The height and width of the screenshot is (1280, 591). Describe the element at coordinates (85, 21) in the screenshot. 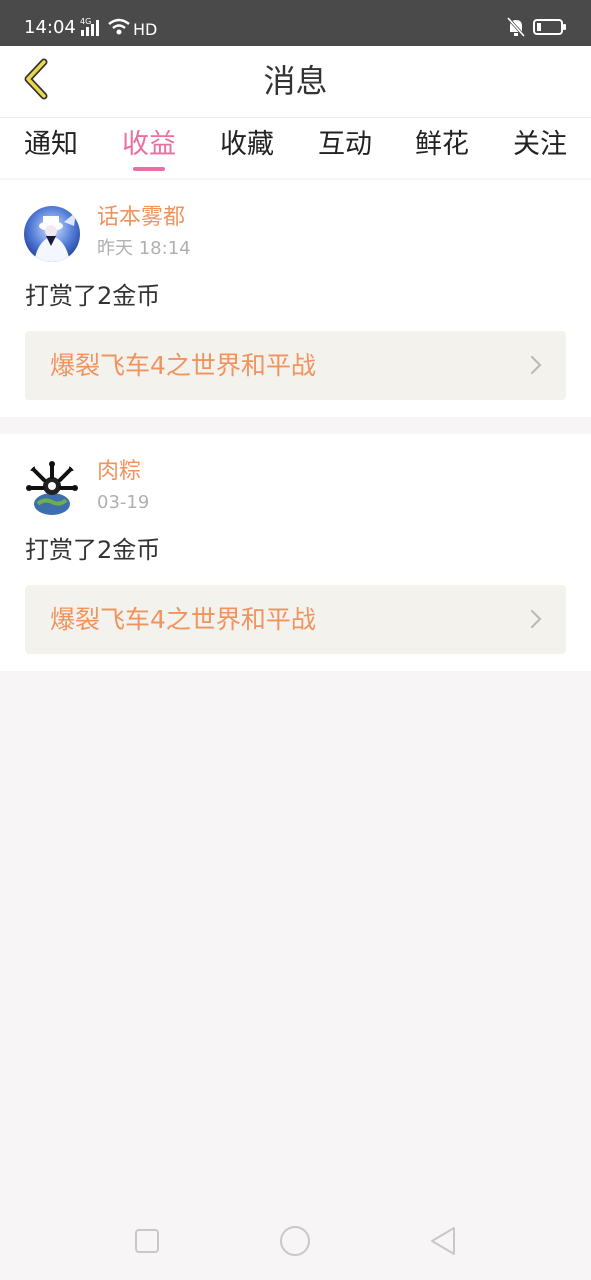

I see `network-type-label: 4G` at that location.